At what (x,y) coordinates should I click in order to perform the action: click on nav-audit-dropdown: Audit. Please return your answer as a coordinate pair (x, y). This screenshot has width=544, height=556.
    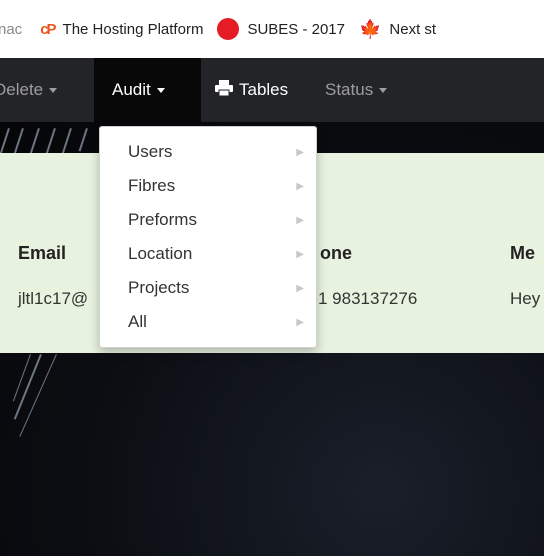
    Looking at the image, I should click on (147, 90).